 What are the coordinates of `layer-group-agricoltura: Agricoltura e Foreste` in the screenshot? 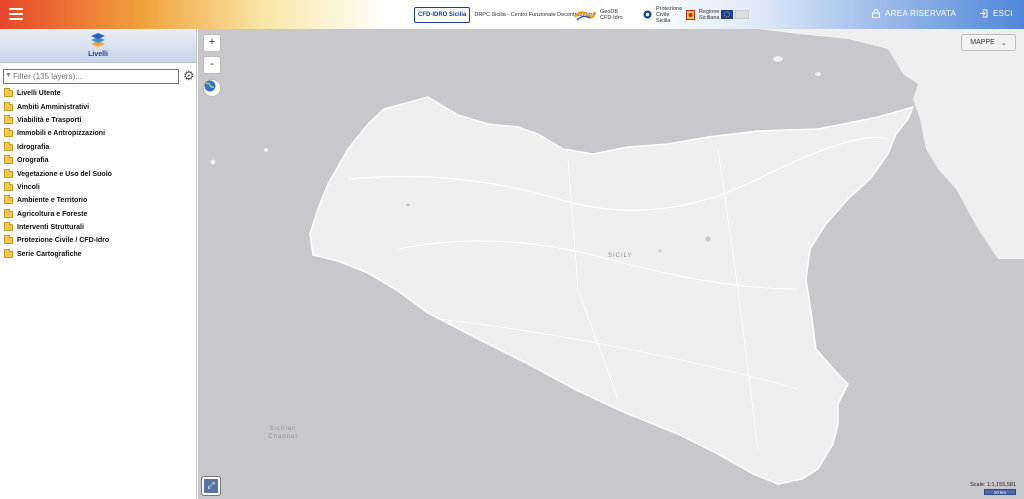 It's located at (58, 214).